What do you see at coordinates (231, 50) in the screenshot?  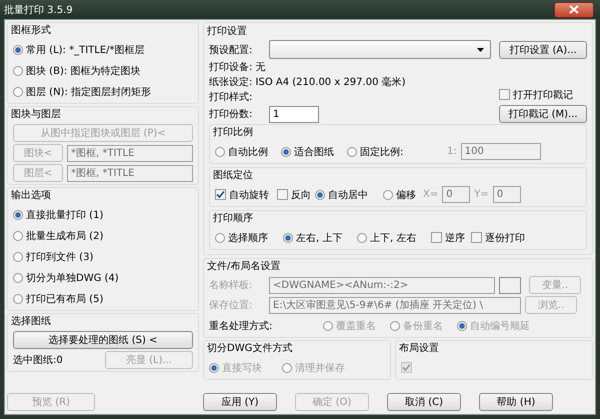 I see `label: 预设配置:` at bounding box center [231, 50].